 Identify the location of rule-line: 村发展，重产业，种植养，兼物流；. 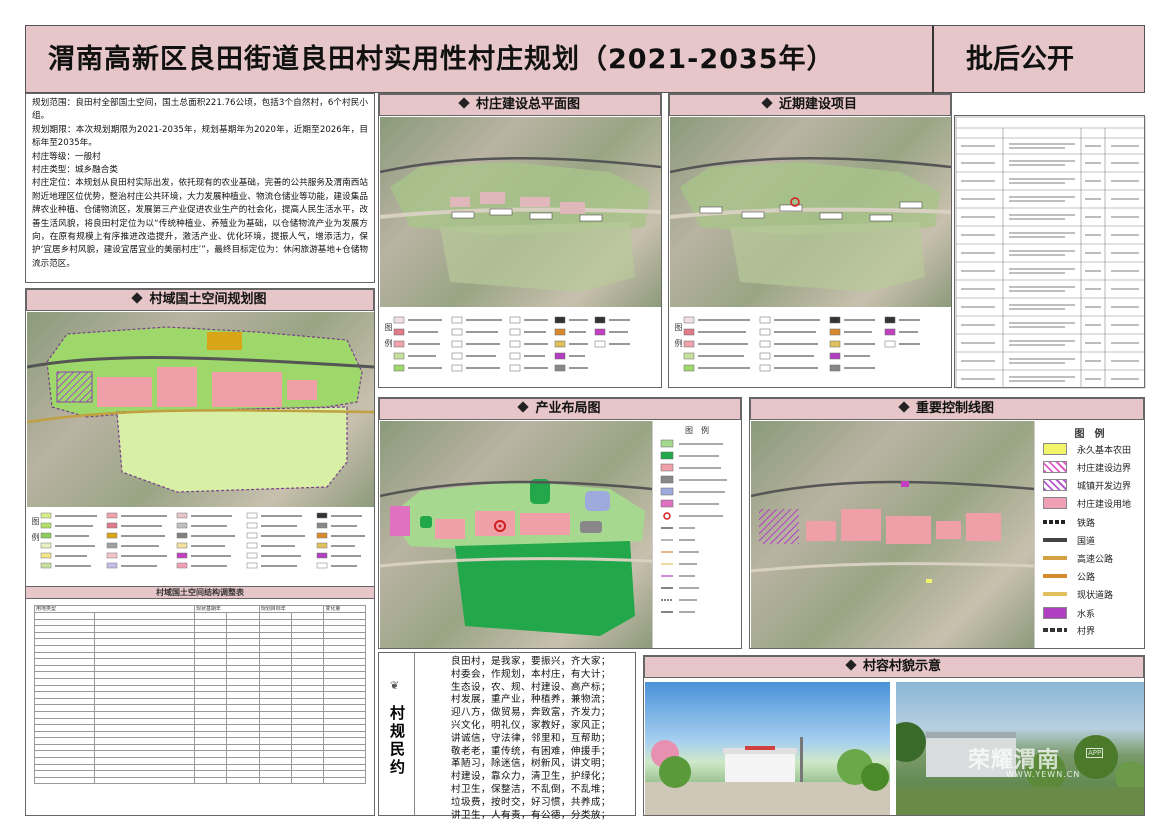
(531, 700).